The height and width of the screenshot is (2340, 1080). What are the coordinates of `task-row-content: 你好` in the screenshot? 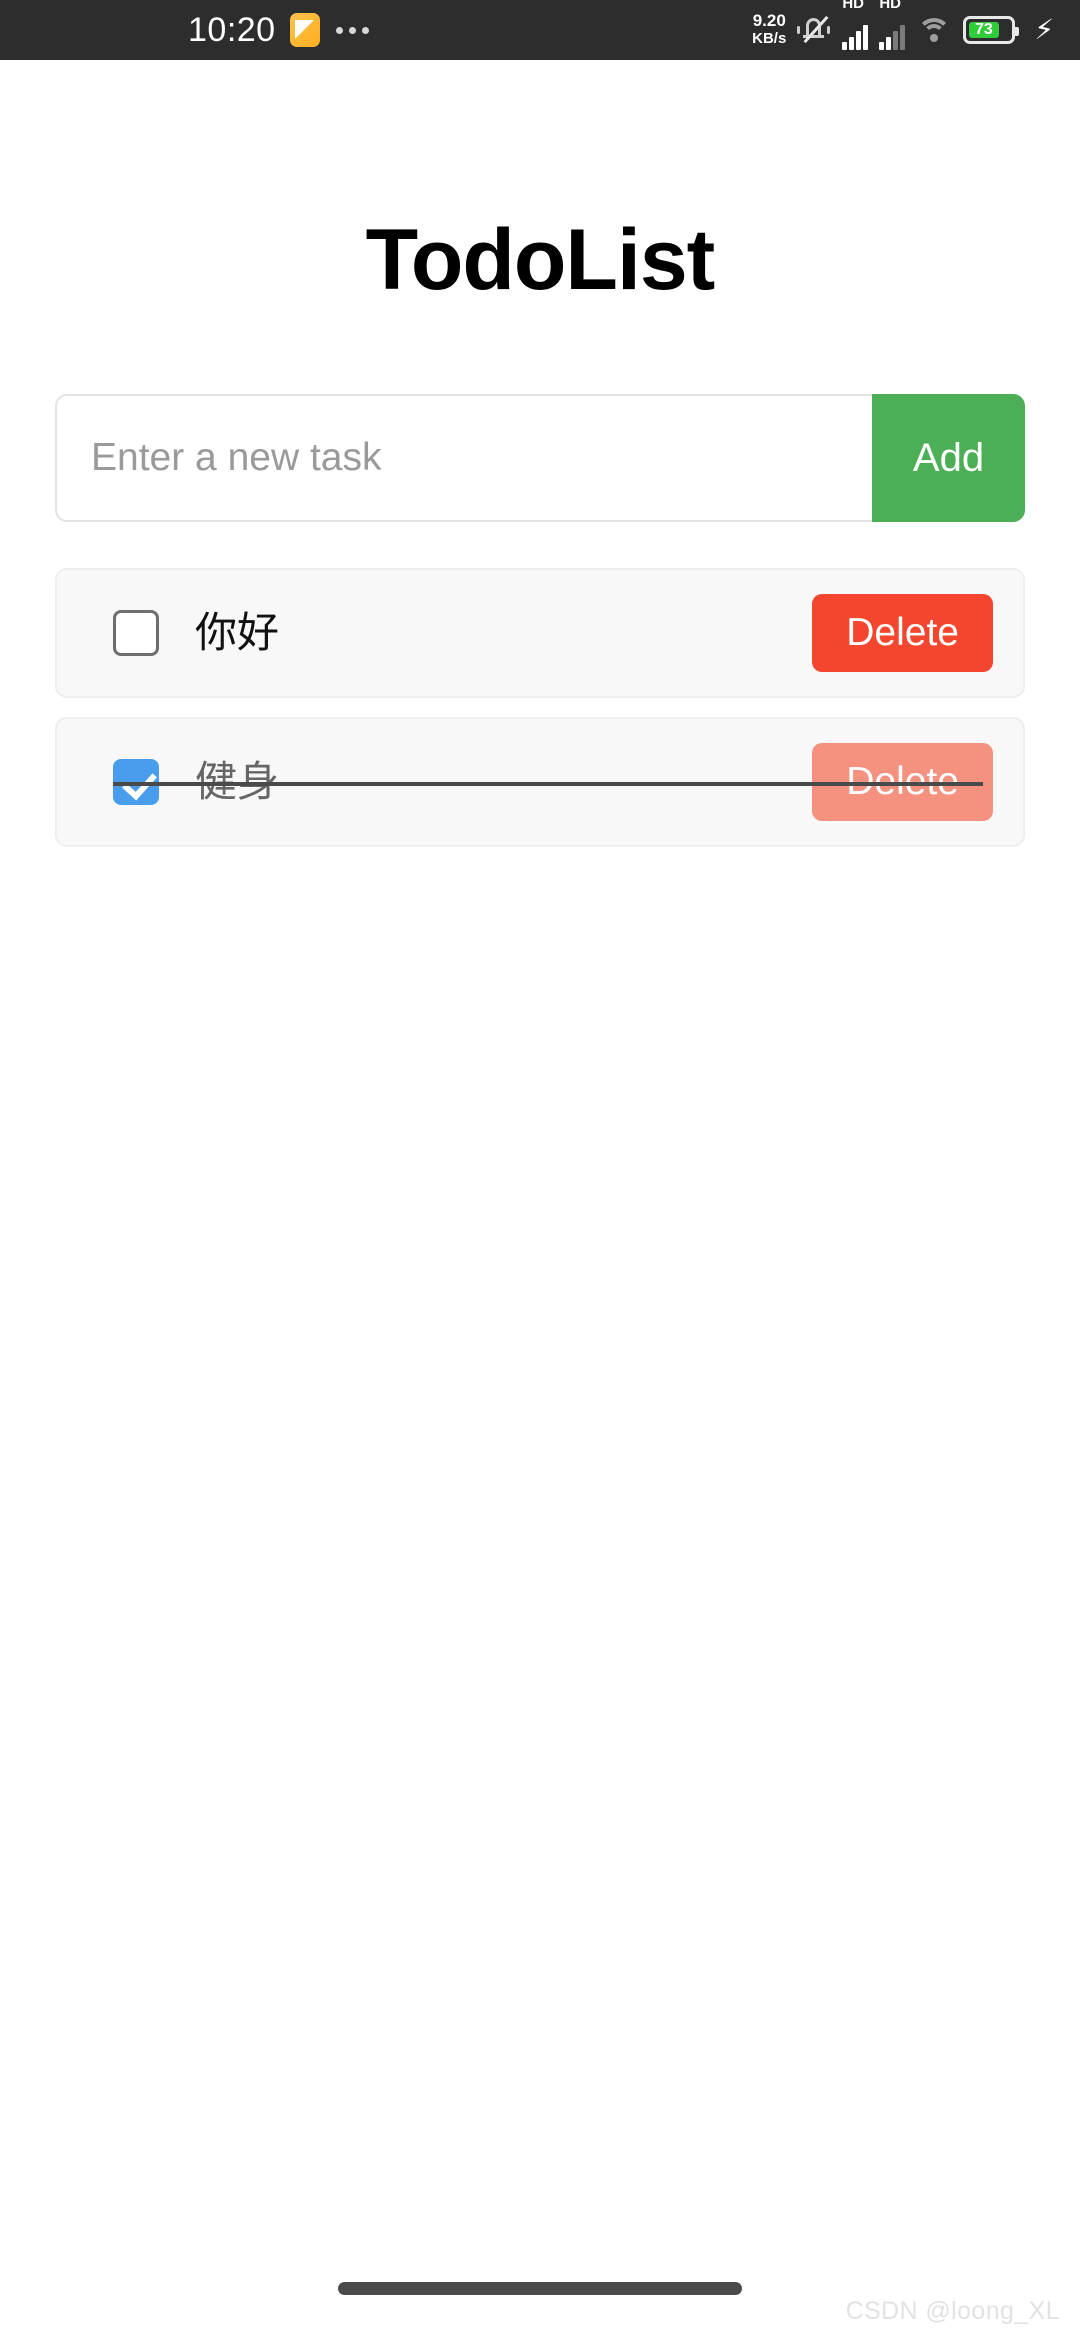 It's located at (462, 633).